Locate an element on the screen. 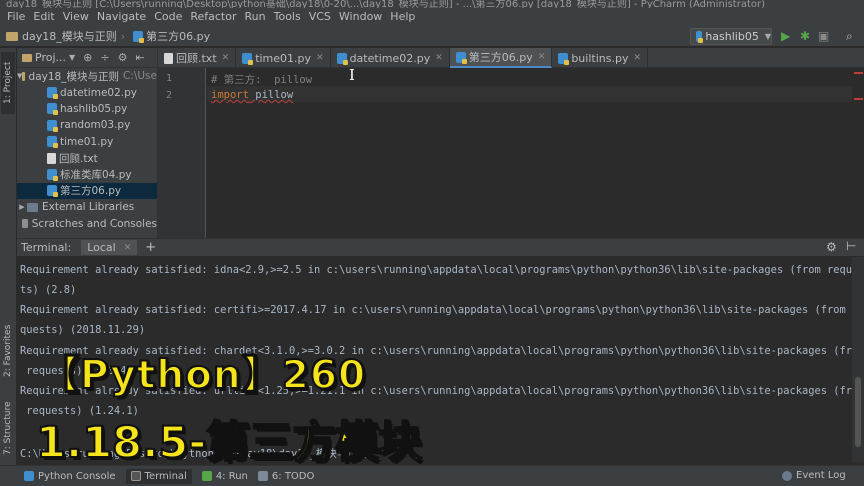  debug-icon: ✱ is located at coordinates (805, 36).